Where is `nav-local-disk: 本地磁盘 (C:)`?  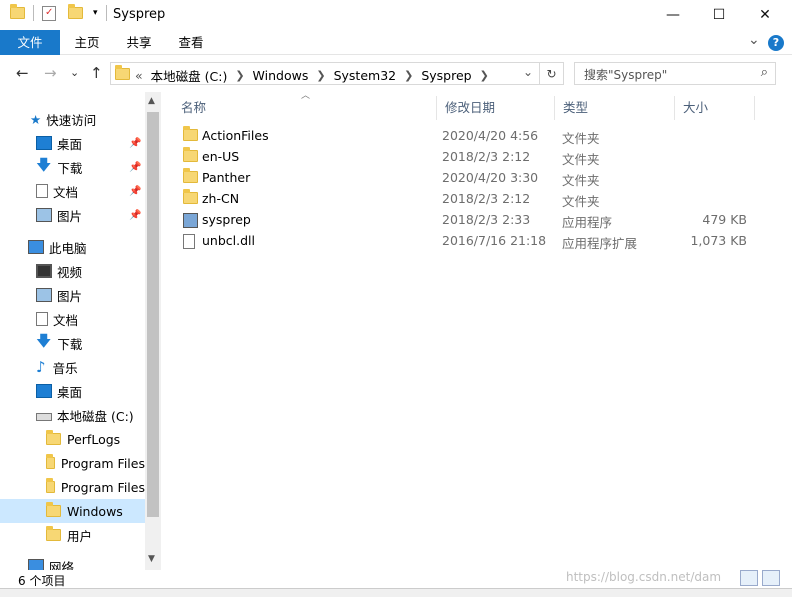
nav-local-disk: 本地磁盘 (C:) is located at coordinates (72, 415).